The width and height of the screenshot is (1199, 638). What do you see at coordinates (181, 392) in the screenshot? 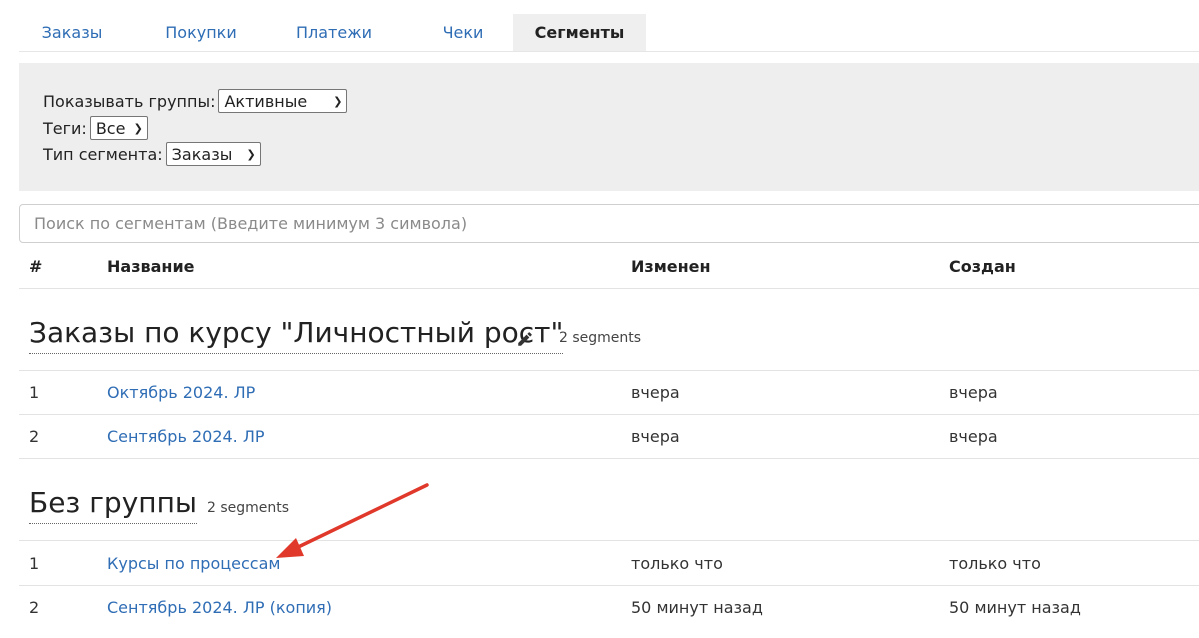
I see `segment-link: Октябрь 2024. ЛР` at bounding box center [181, 392].